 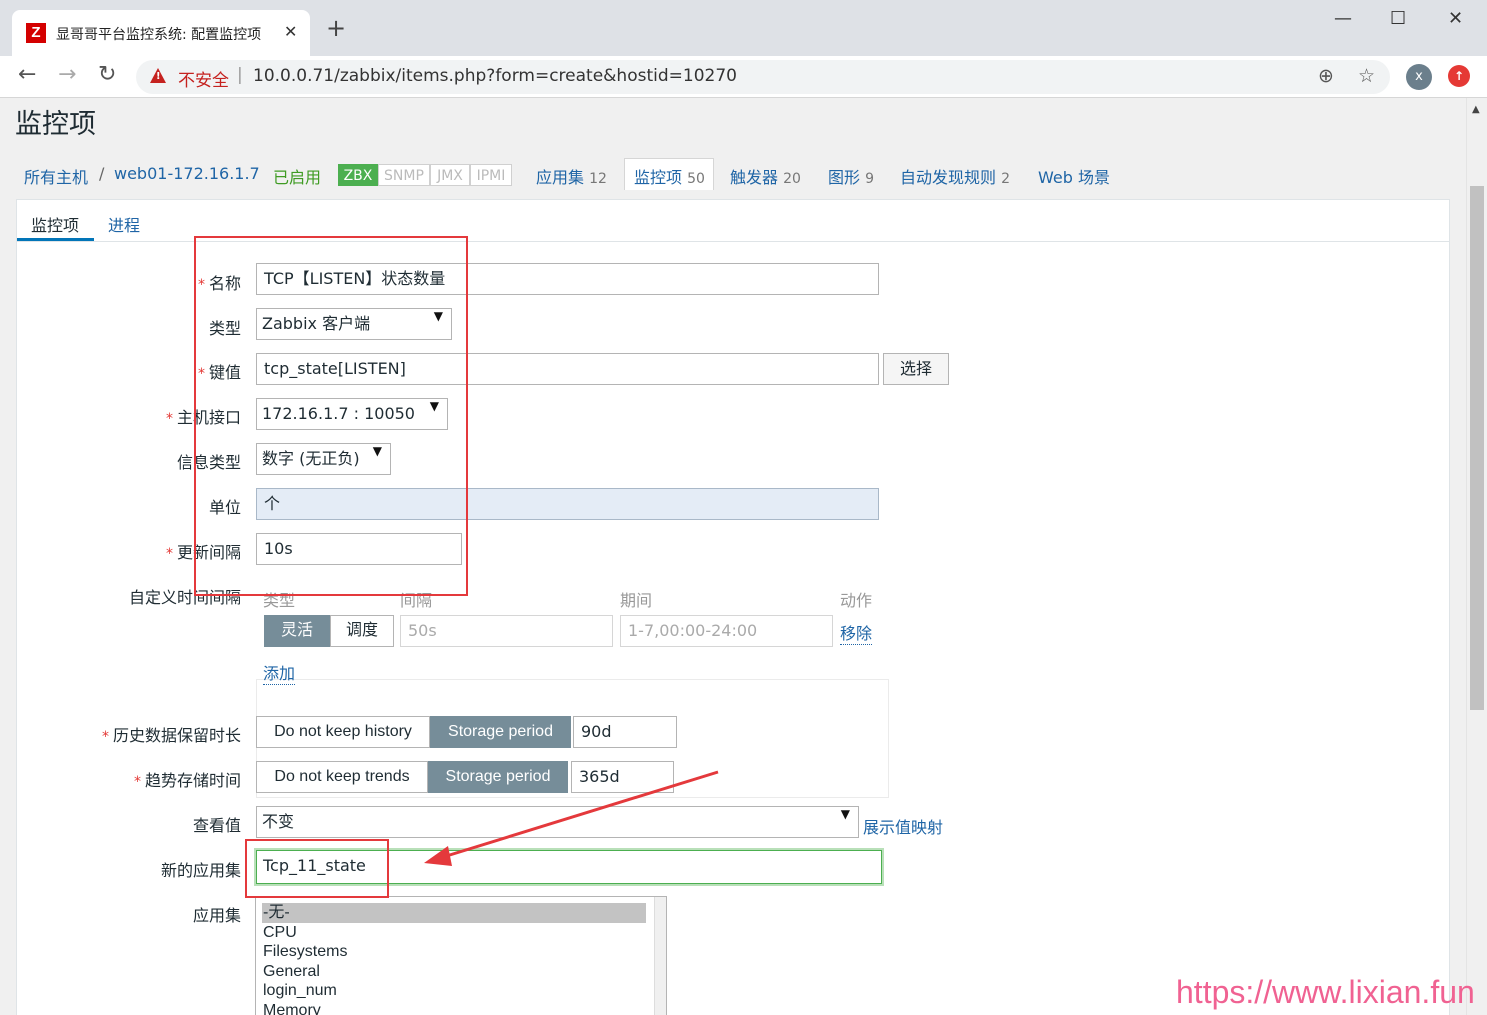 What do you see at coordinates (454, 913) in the screenshot?
I see `list-item: -无-` at bounding box center [454, 913].